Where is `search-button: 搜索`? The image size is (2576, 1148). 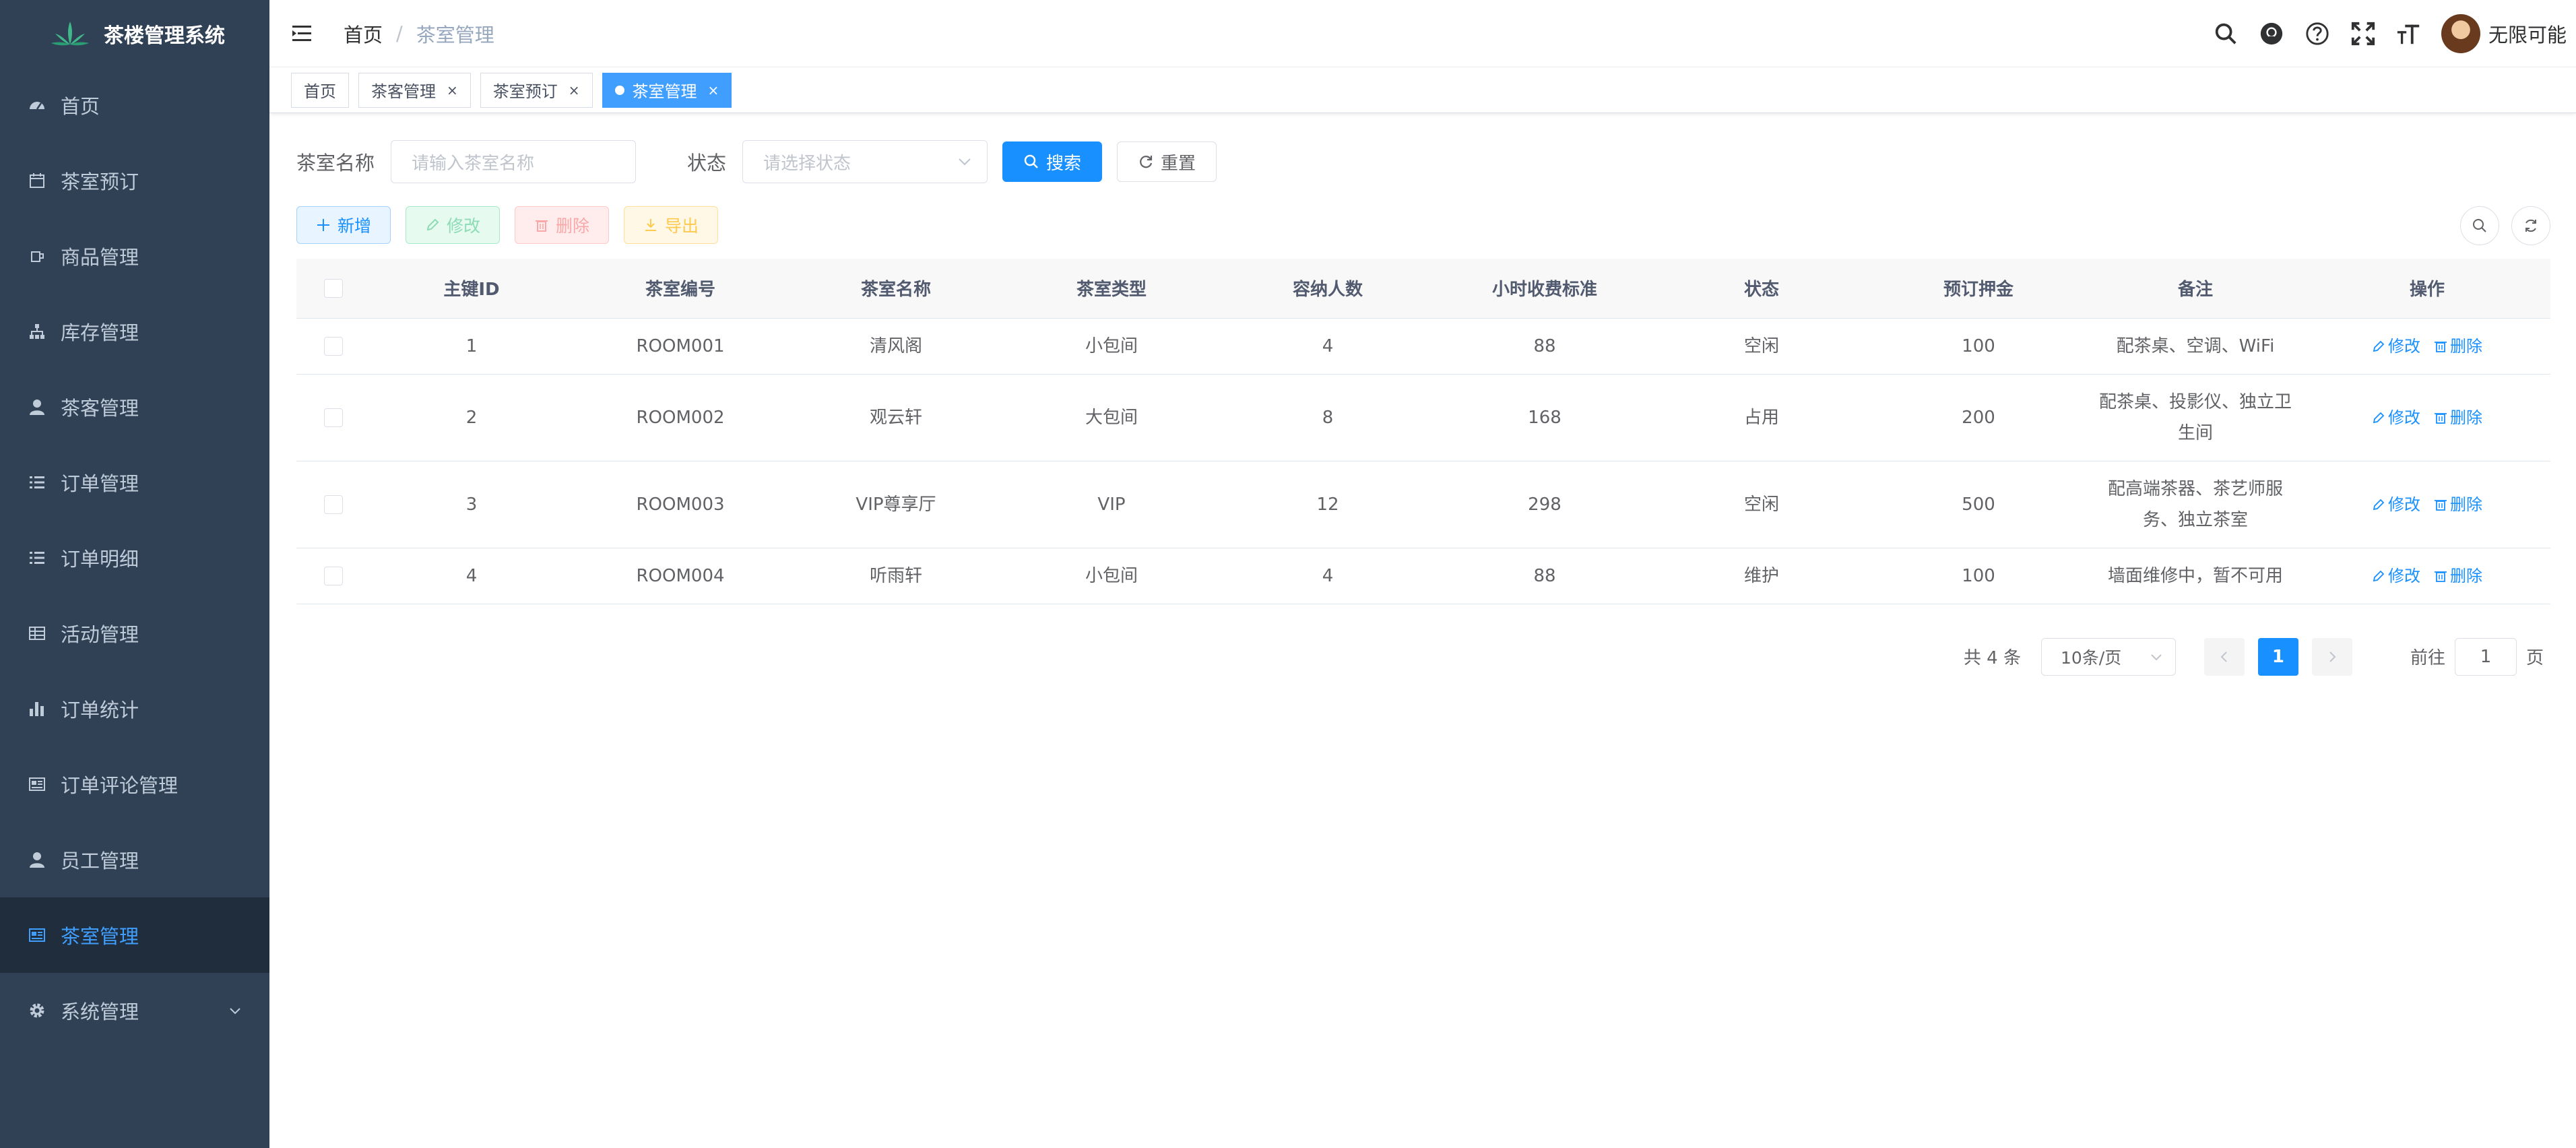
search-button: 搜索 is located at coordinates (1052, 161).